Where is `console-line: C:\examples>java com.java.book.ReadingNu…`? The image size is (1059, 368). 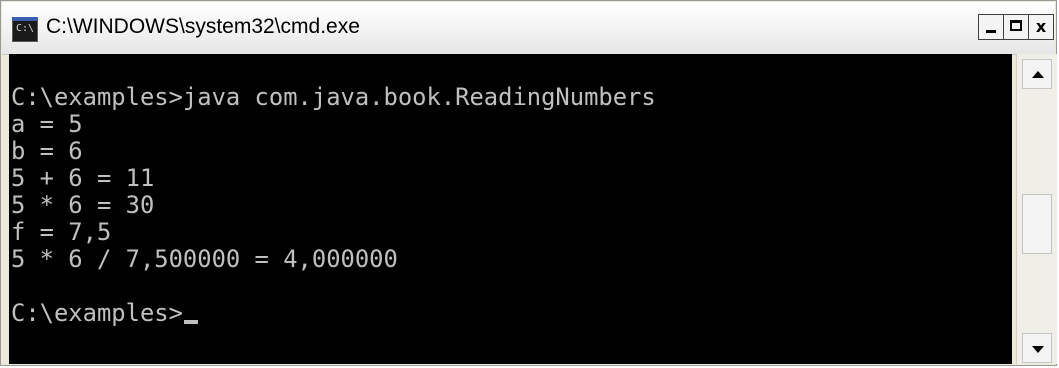 console-line: C:\examples>java com.java.book.ReadingNu… is located at coordinates (333, 97).